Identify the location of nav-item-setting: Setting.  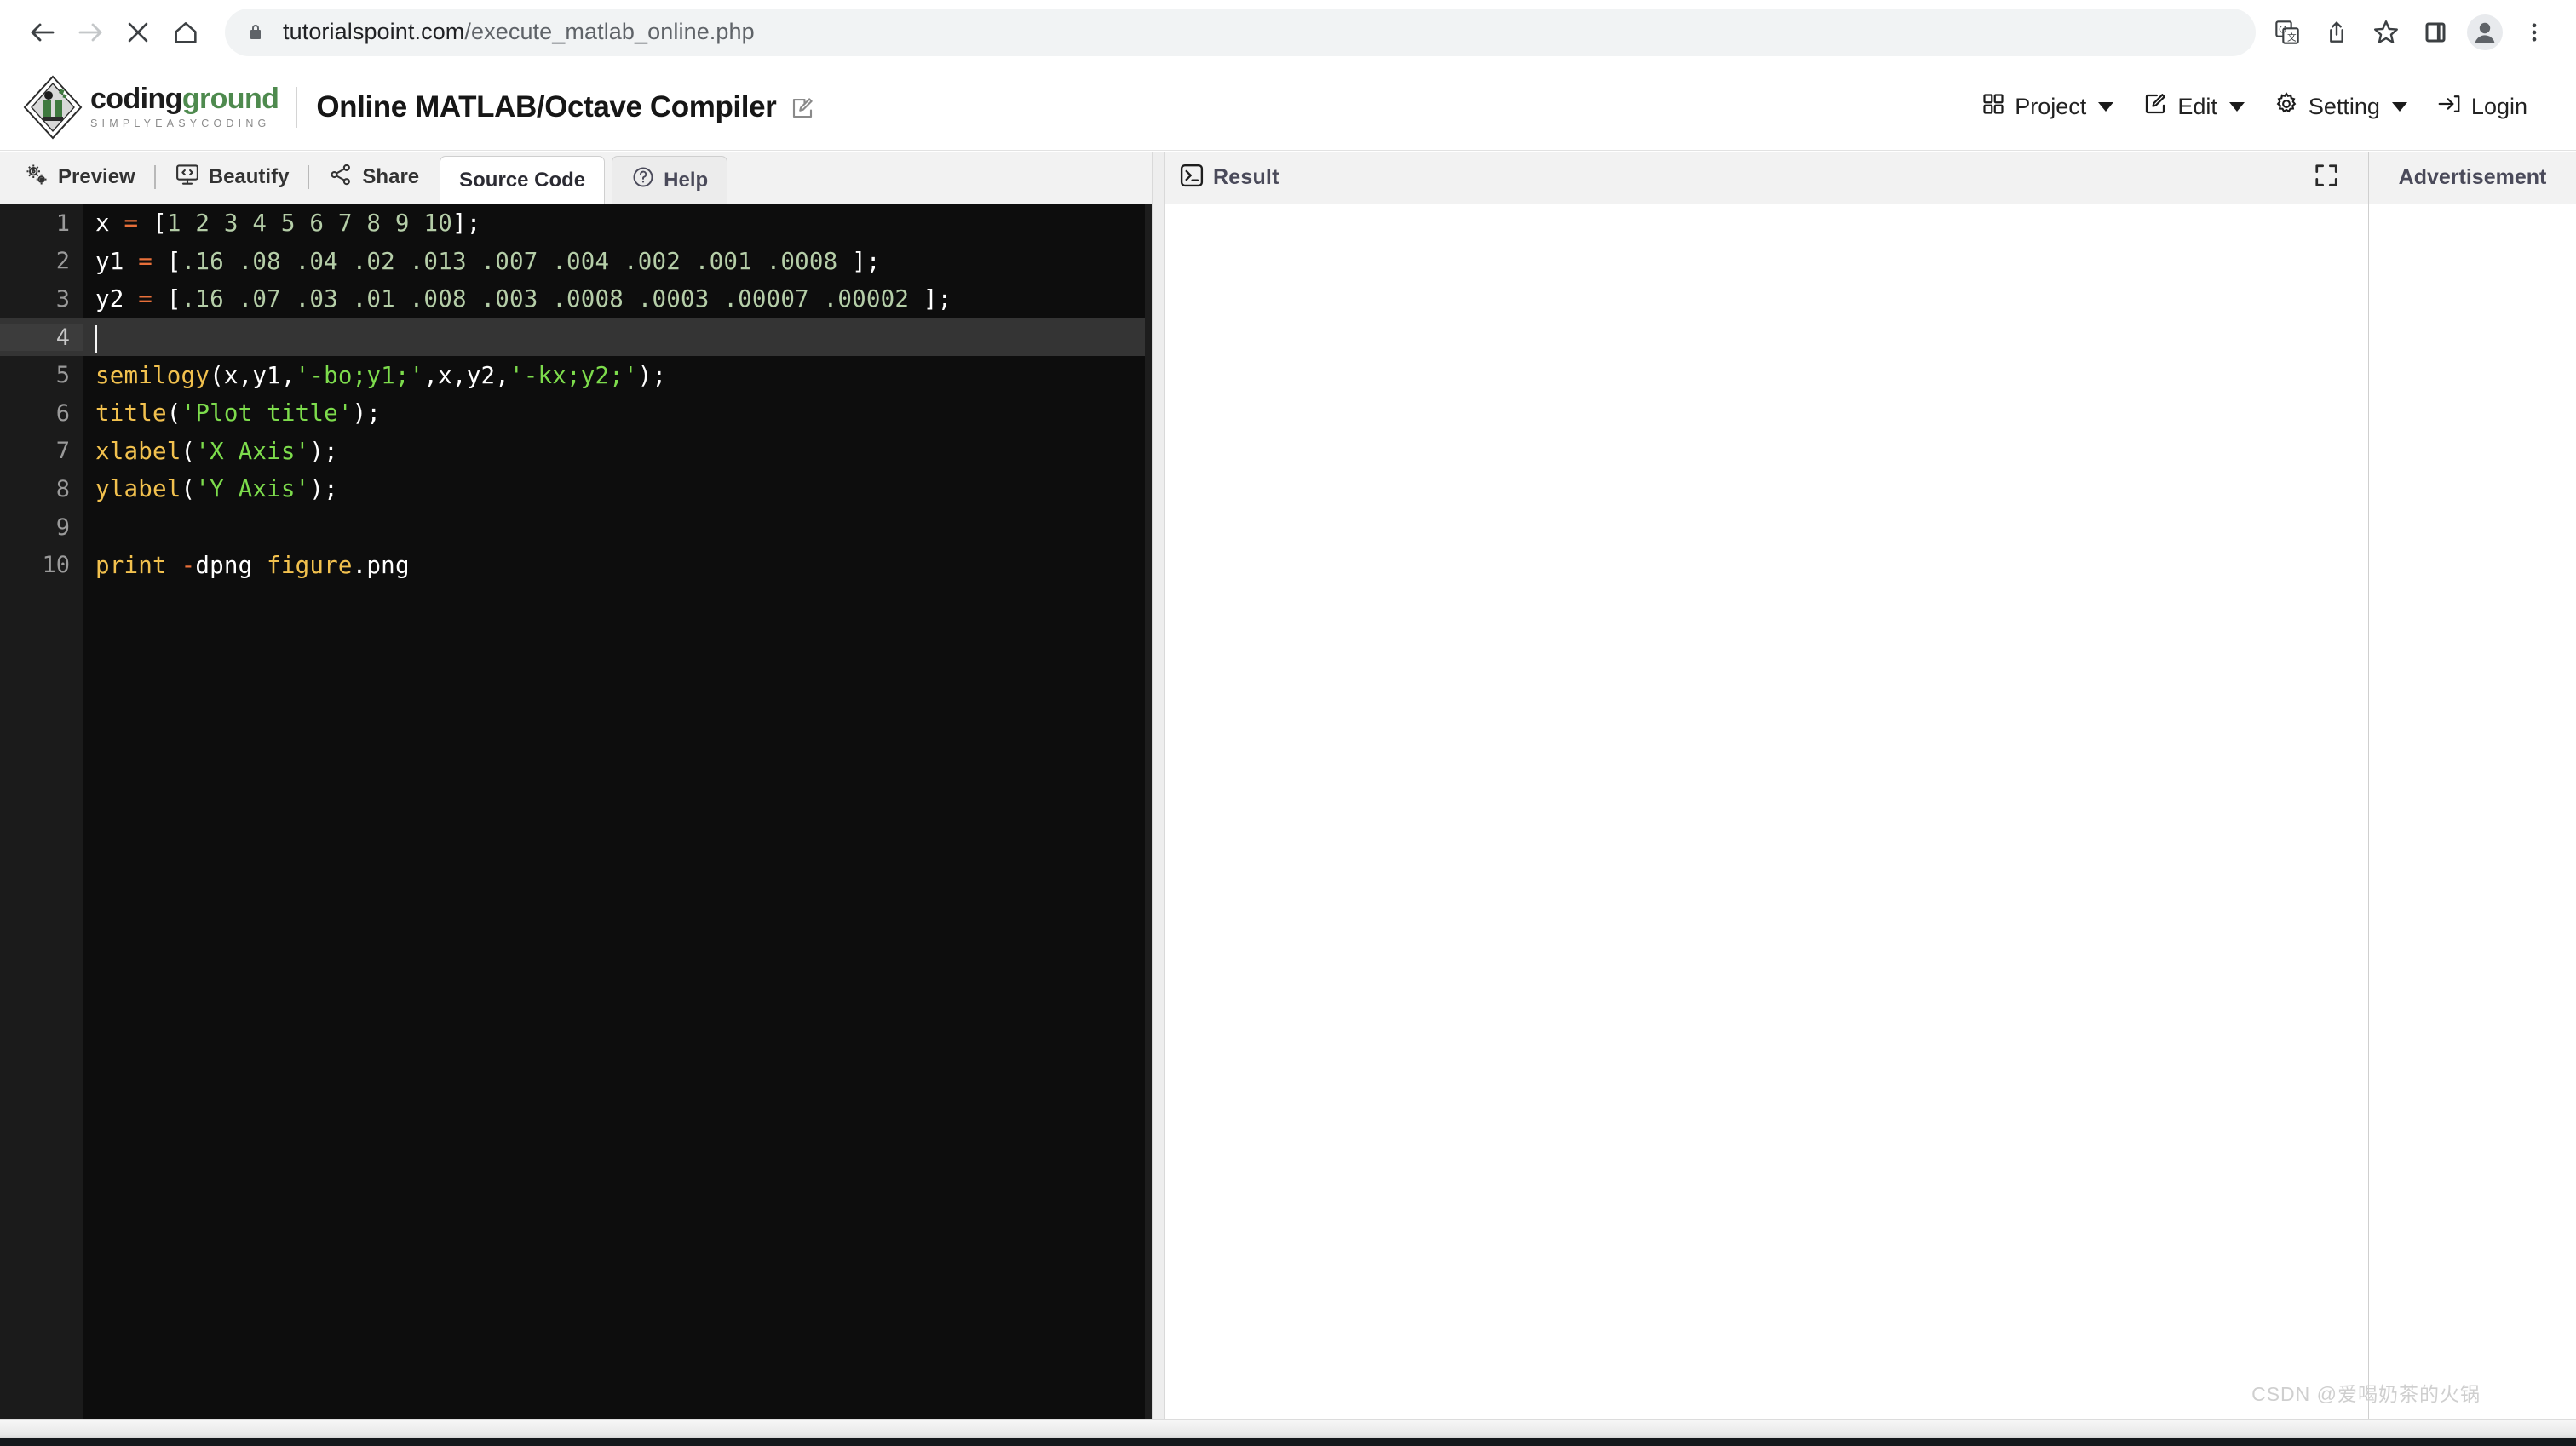
(2341, 107).